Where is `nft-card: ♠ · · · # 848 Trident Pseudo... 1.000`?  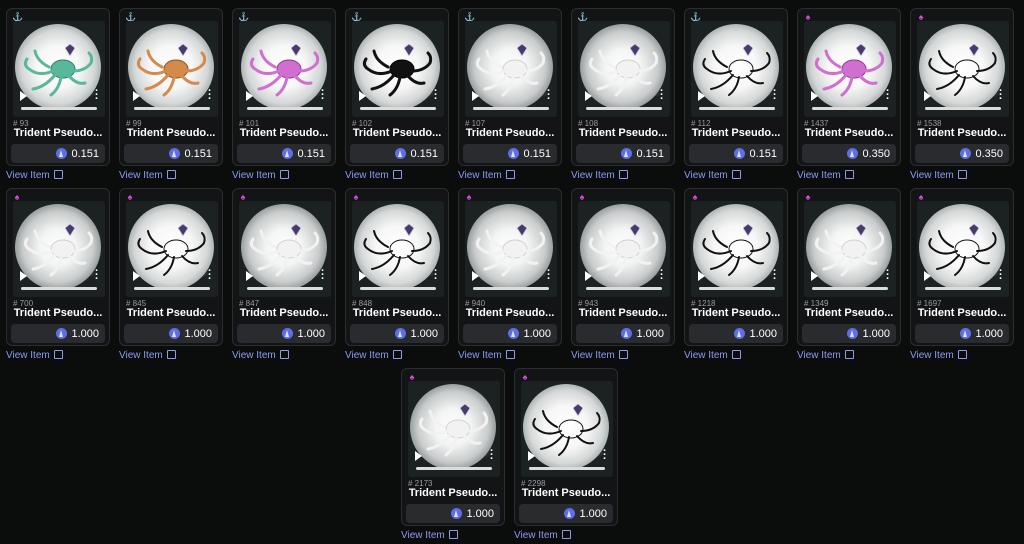 nft-card: ♠ · · · # 848 Trident Pseudo... 1.000 is located at coordinates (397, 267).